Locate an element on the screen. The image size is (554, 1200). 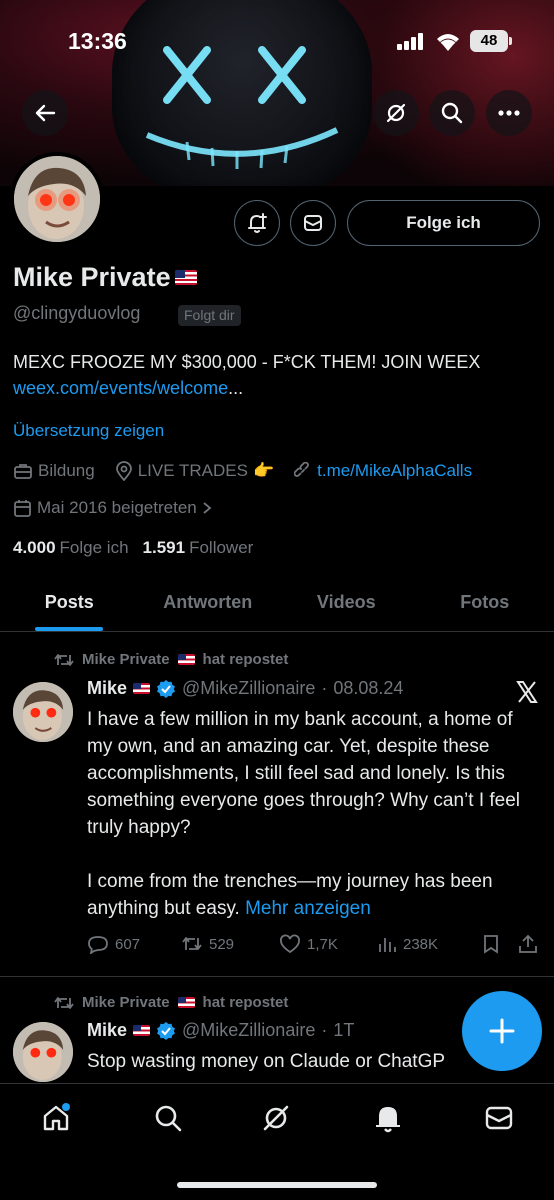
following-label: Folge ich is located at coordinates (94, 547).